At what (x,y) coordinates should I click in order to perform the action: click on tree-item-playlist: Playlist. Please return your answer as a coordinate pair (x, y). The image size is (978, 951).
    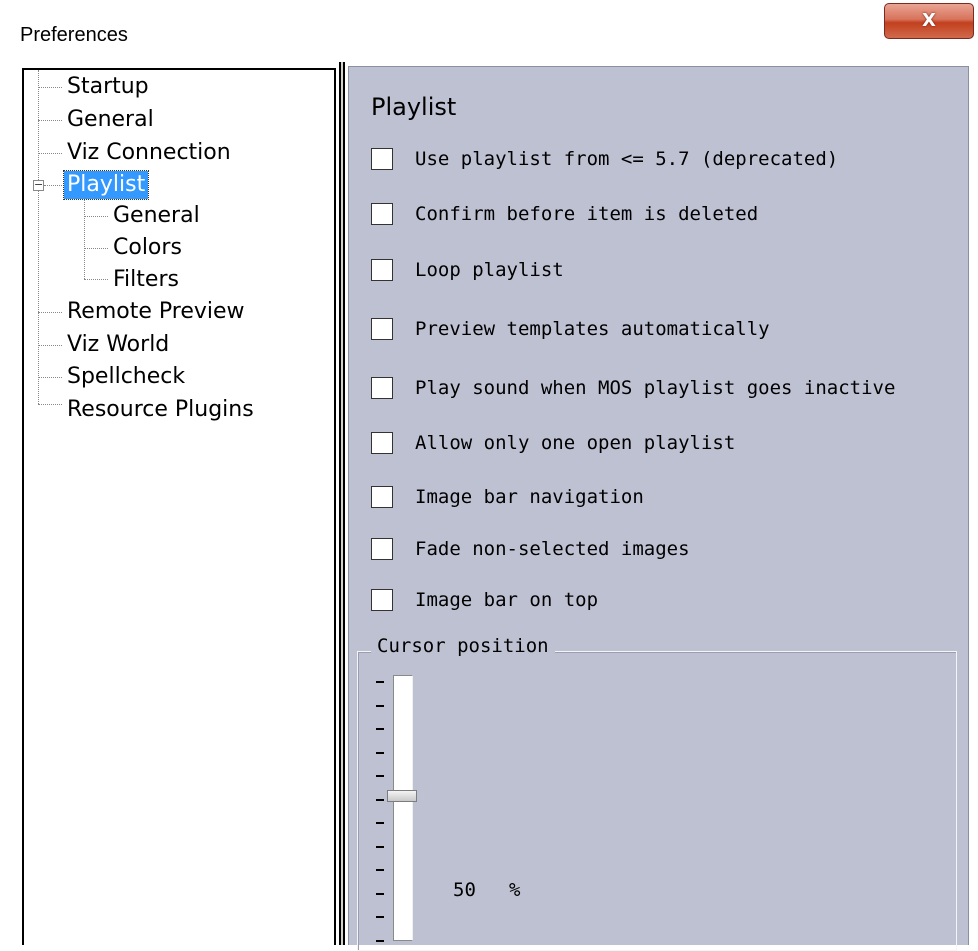
    Looking at the image, I should click on (106, 185).